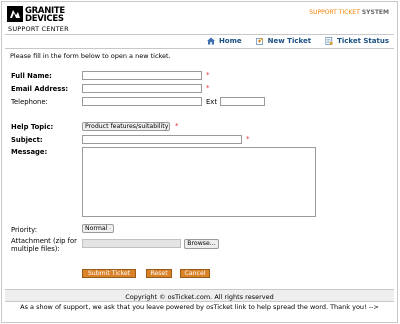 Image resolution: width=400 pixels, height=324 pixels. I want to click on cancel-button: Cancel, so click(195, 273).